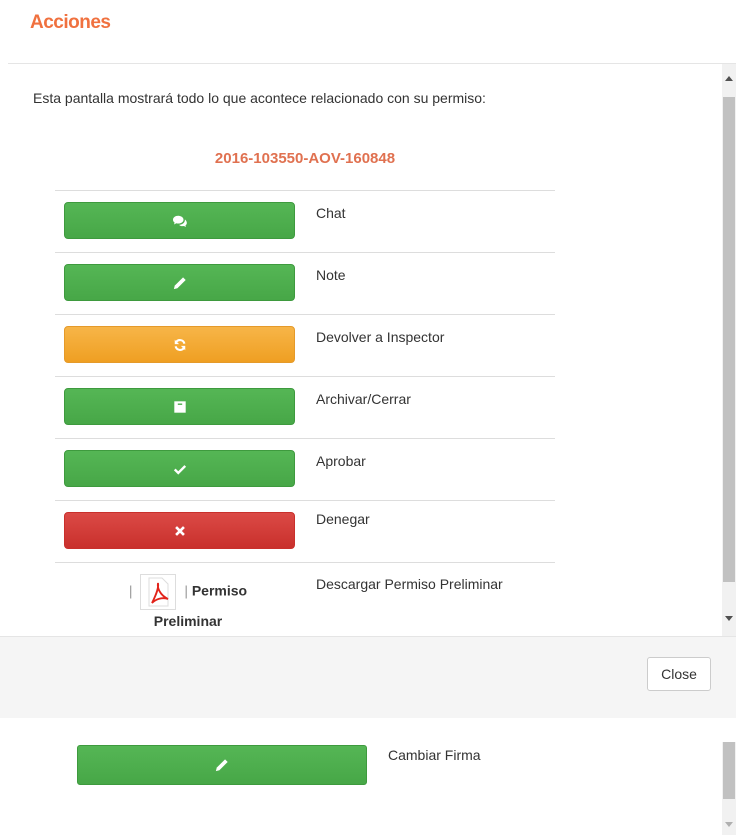  I want to click on chat-icon, so click(179, 221).